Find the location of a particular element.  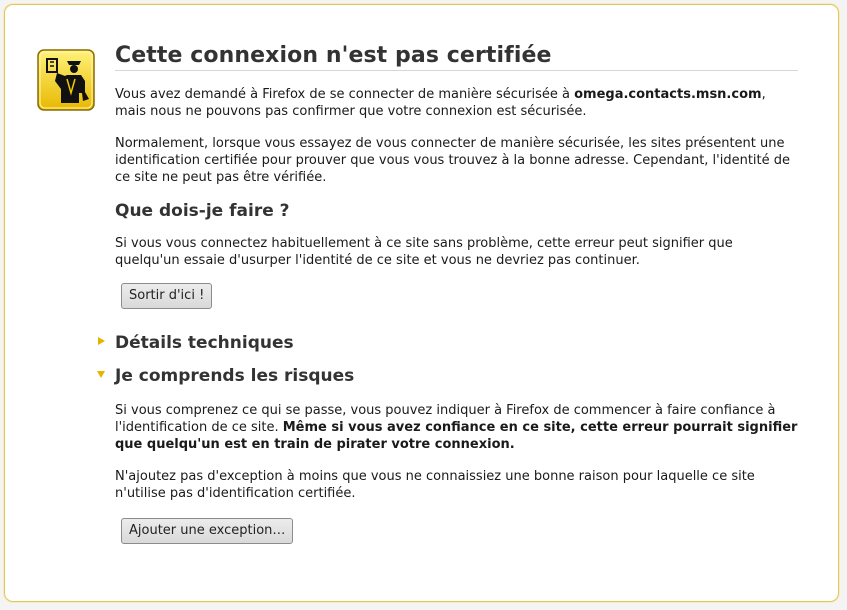

understand-risks-heading: Je comprends les risques is located at coordinates (456, 376).